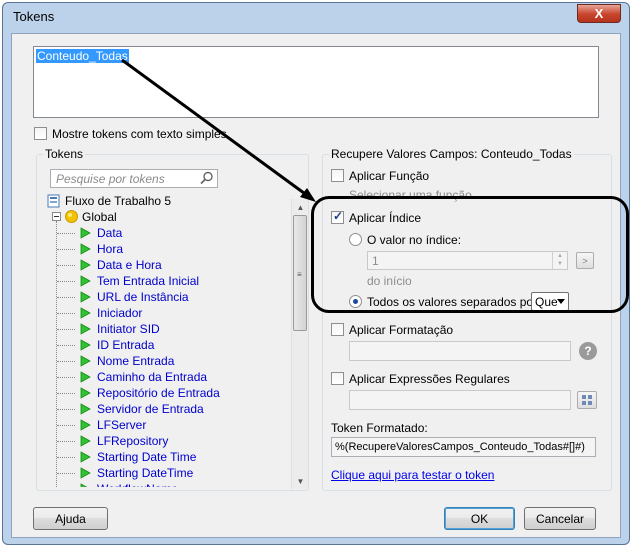 The height and width of the screenshot is (559, 638). I want to click on window-title: Tokens, so click(34, 16).